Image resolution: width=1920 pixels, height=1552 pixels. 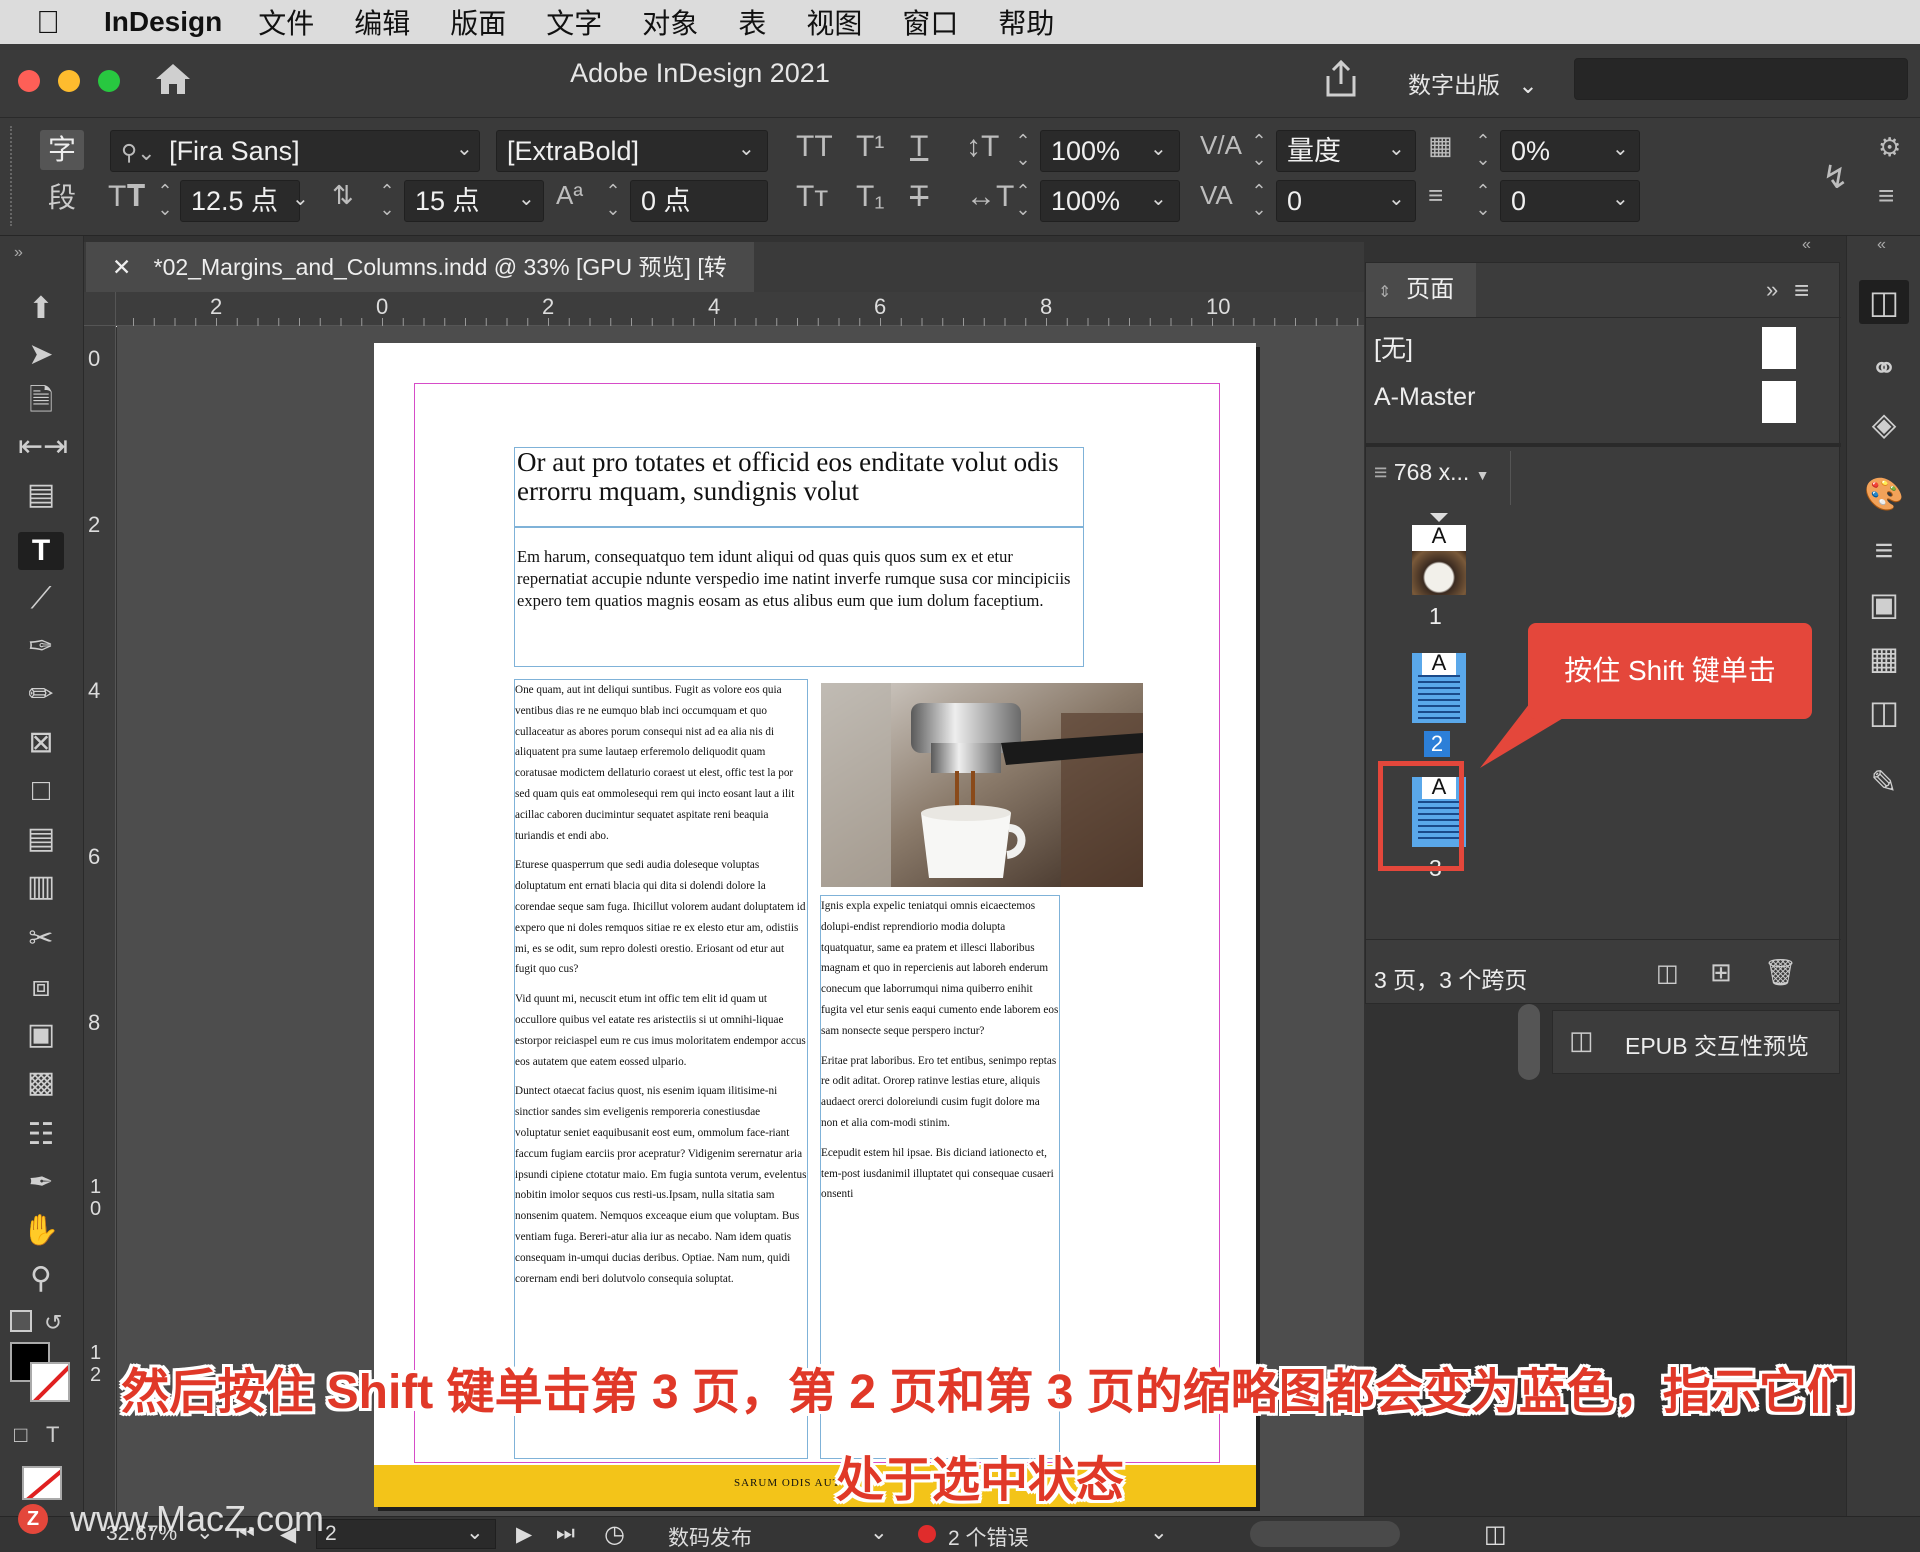 What do you see at coordinates (41, 791) in the screenshot?
I see `rectangle-tool-icon: □` at bounding box center [41, 791].